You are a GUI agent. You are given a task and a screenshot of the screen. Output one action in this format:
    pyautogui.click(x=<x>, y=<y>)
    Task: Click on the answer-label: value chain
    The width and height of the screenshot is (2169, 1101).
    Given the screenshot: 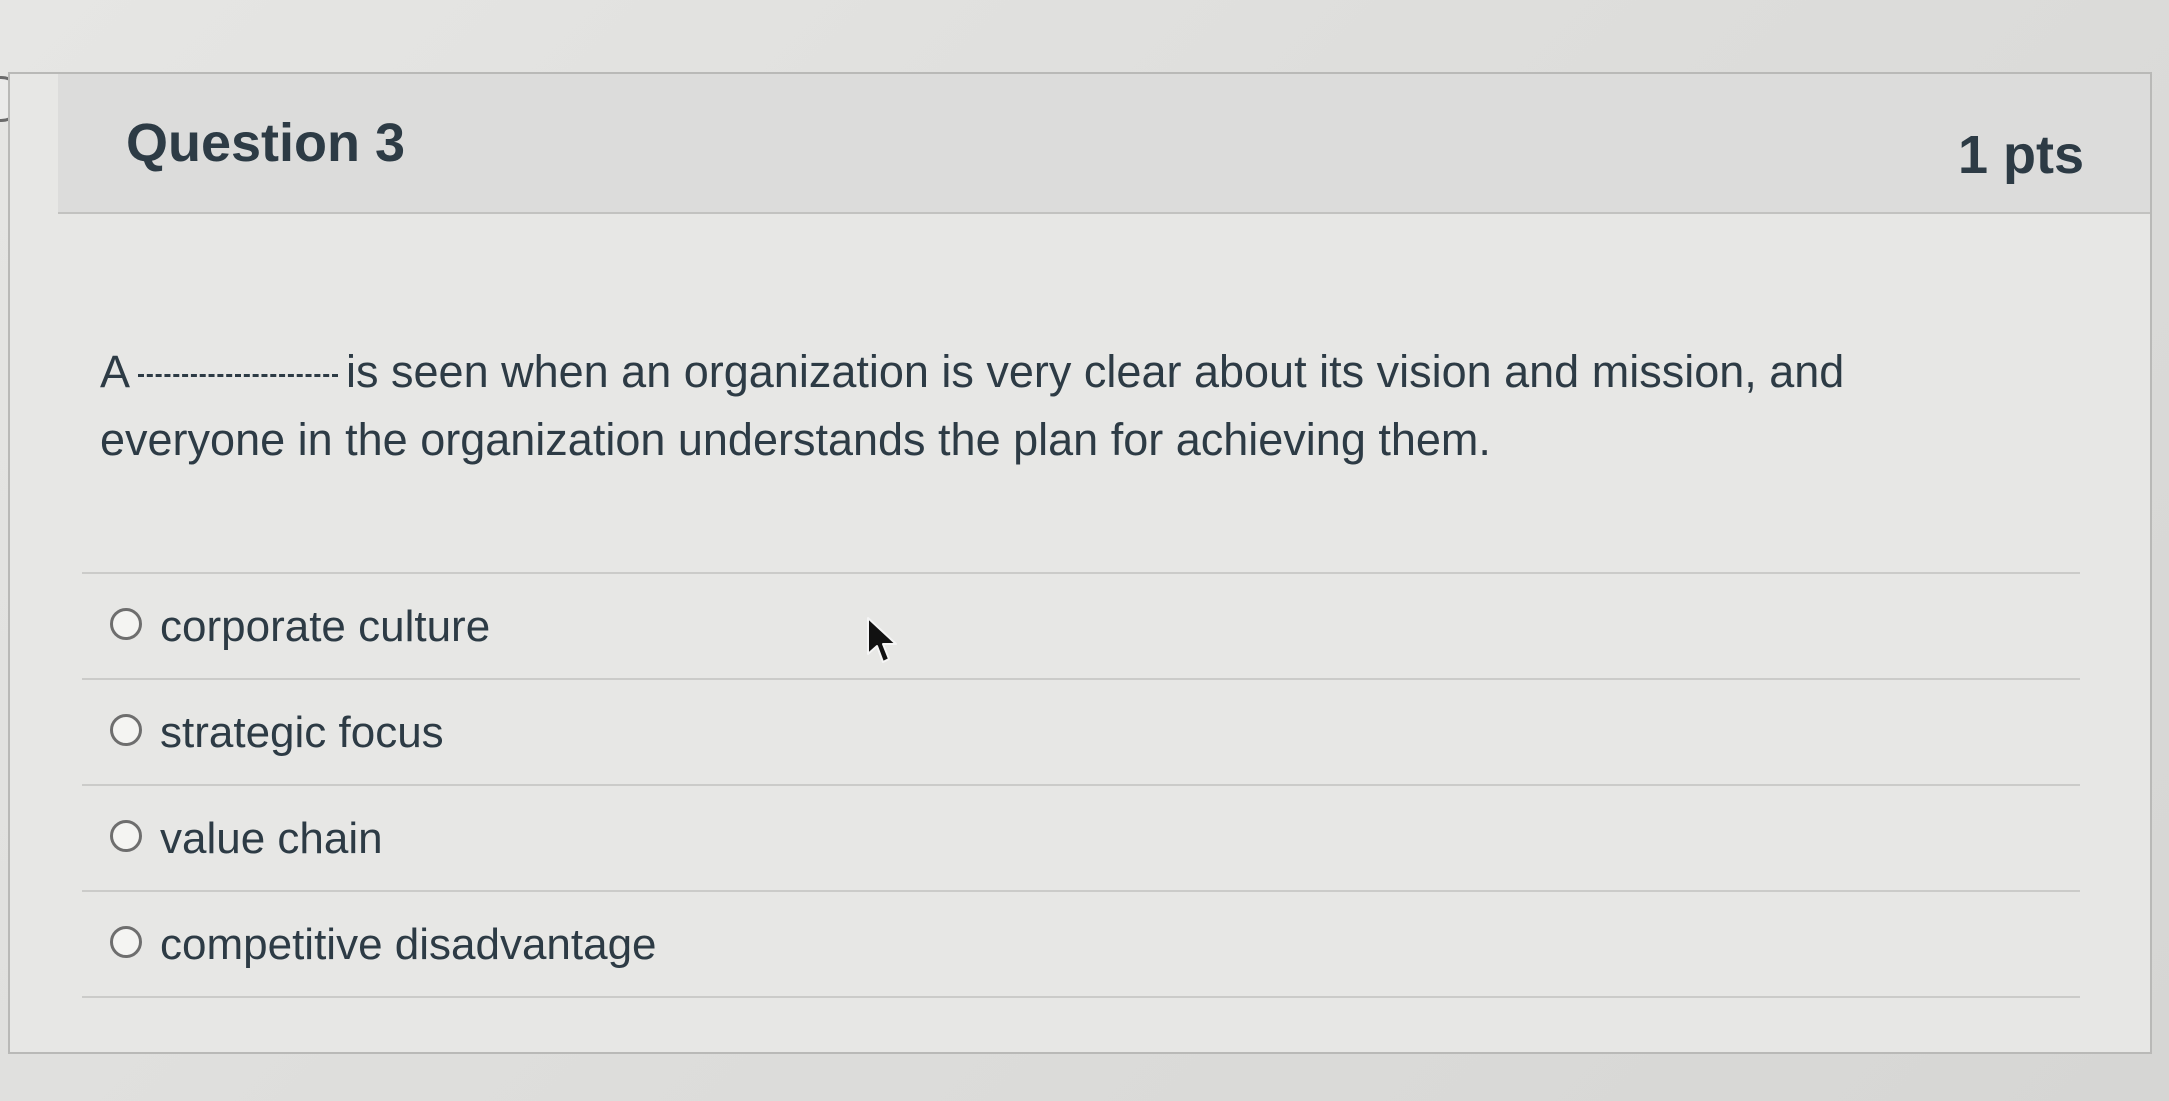 What is the action you would take?
    pyautogui.click(x=271, y=838)
    